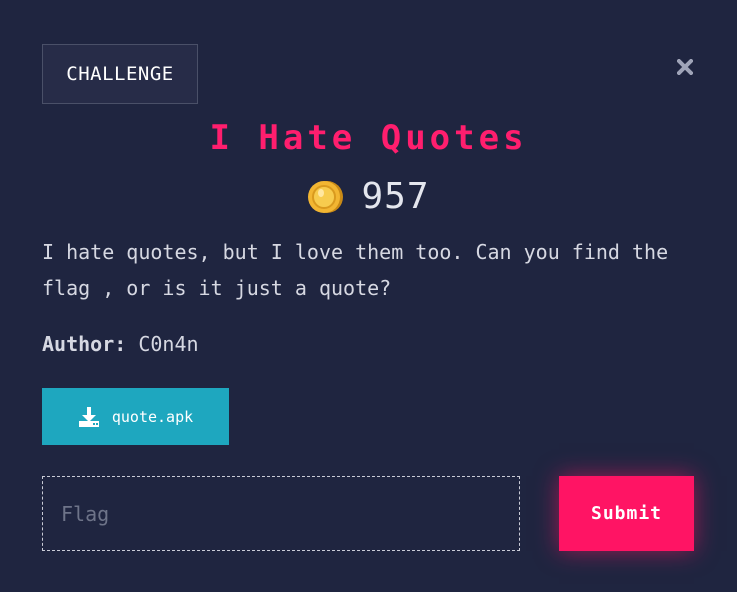 Image resolution: width=737 pixels, height=592 pixels. Describe the element at coordinates (120, 74) in the screenshot. I see `challenge-tab: CHALLENGE` at that location.